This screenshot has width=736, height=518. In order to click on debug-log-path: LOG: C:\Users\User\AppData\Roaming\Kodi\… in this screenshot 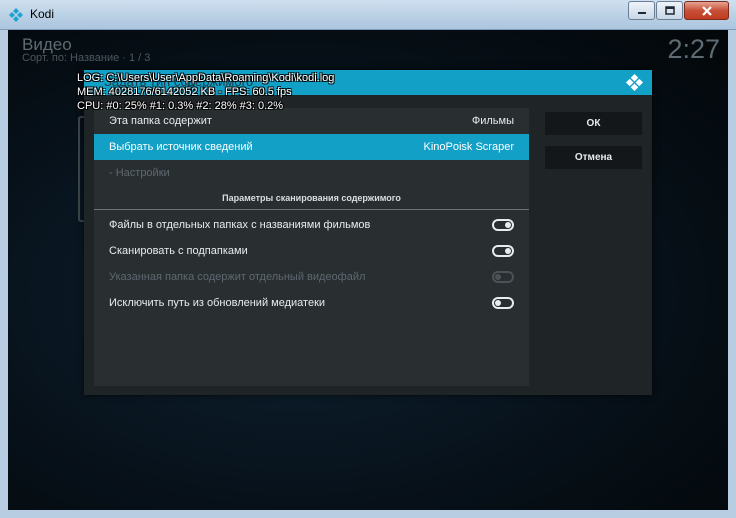, I will do `click(206, 78)`.